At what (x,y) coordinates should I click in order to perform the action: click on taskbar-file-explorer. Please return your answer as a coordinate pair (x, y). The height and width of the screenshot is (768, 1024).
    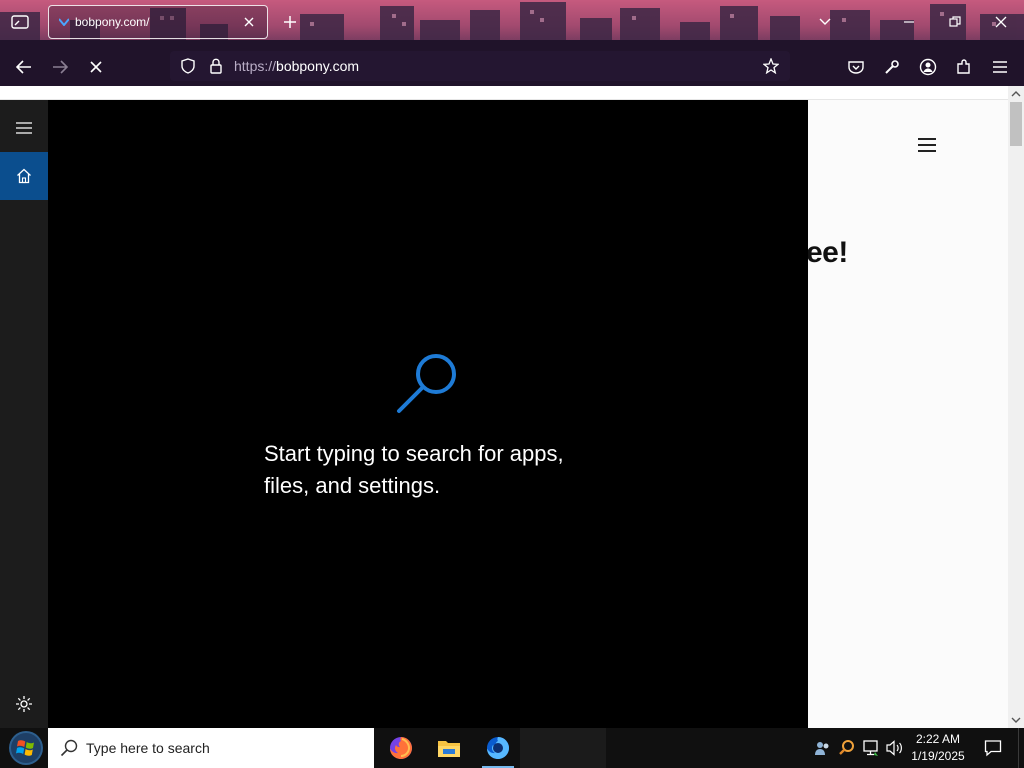
    Looking at the image, I should click on (449, 748).